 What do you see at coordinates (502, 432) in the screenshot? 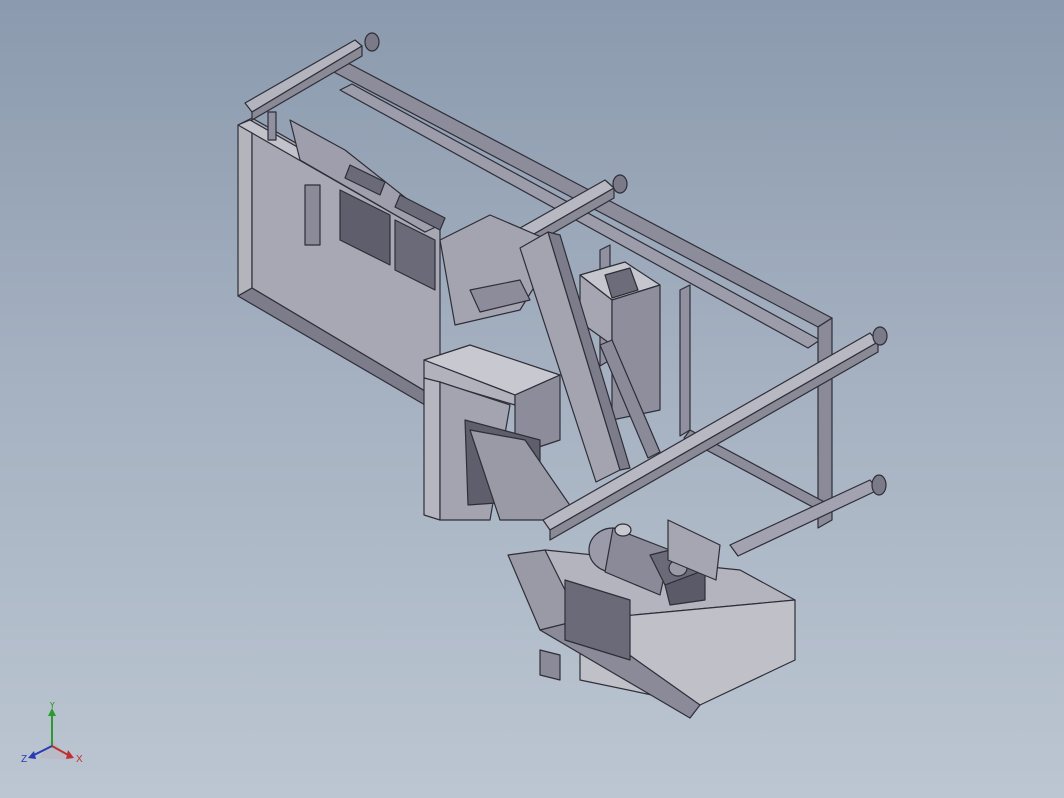
I see `metal-detector-tunnel` at bounding box center [502, 432].